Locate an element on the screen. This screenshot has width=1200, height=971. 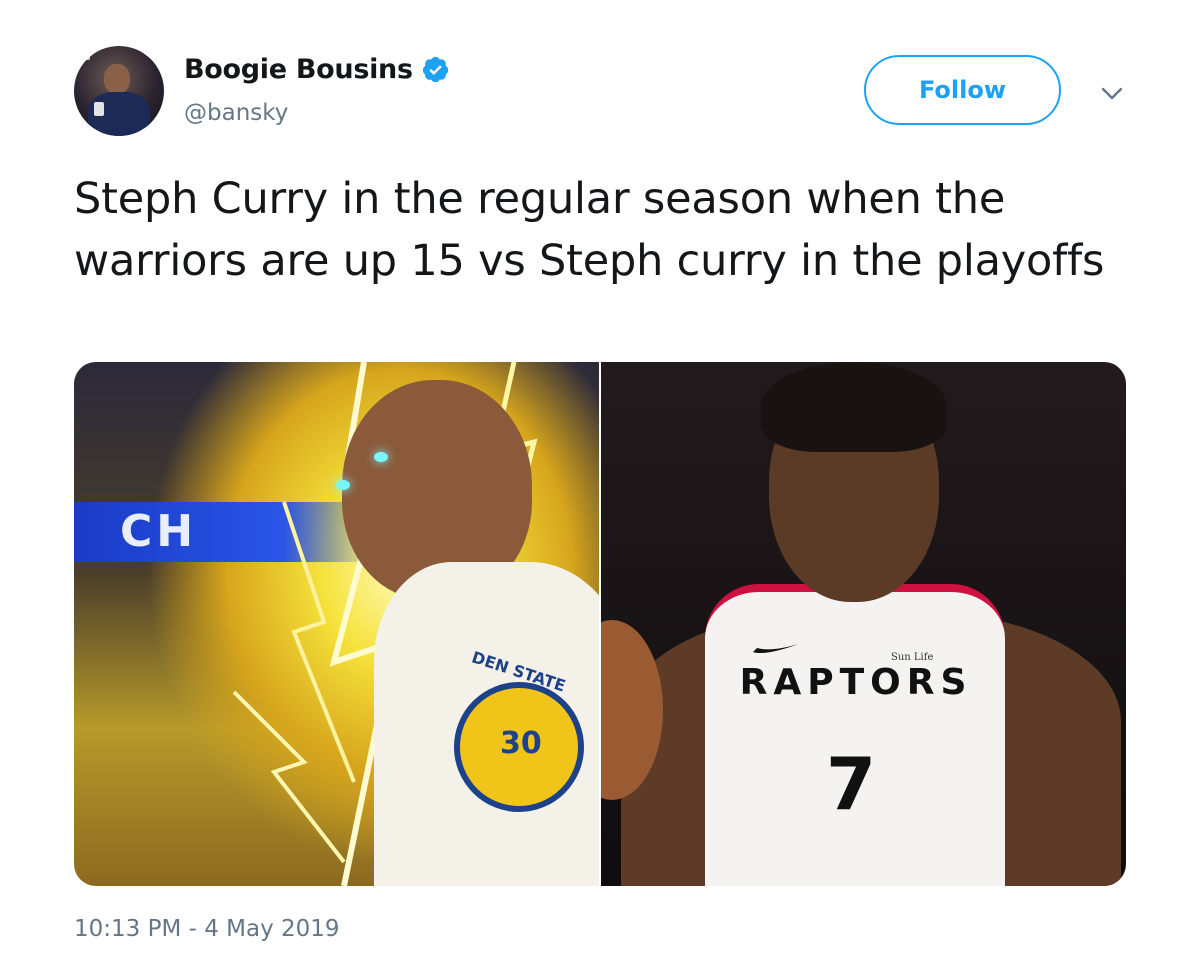
glowing-eye-left is located at coordinates (381, 457).